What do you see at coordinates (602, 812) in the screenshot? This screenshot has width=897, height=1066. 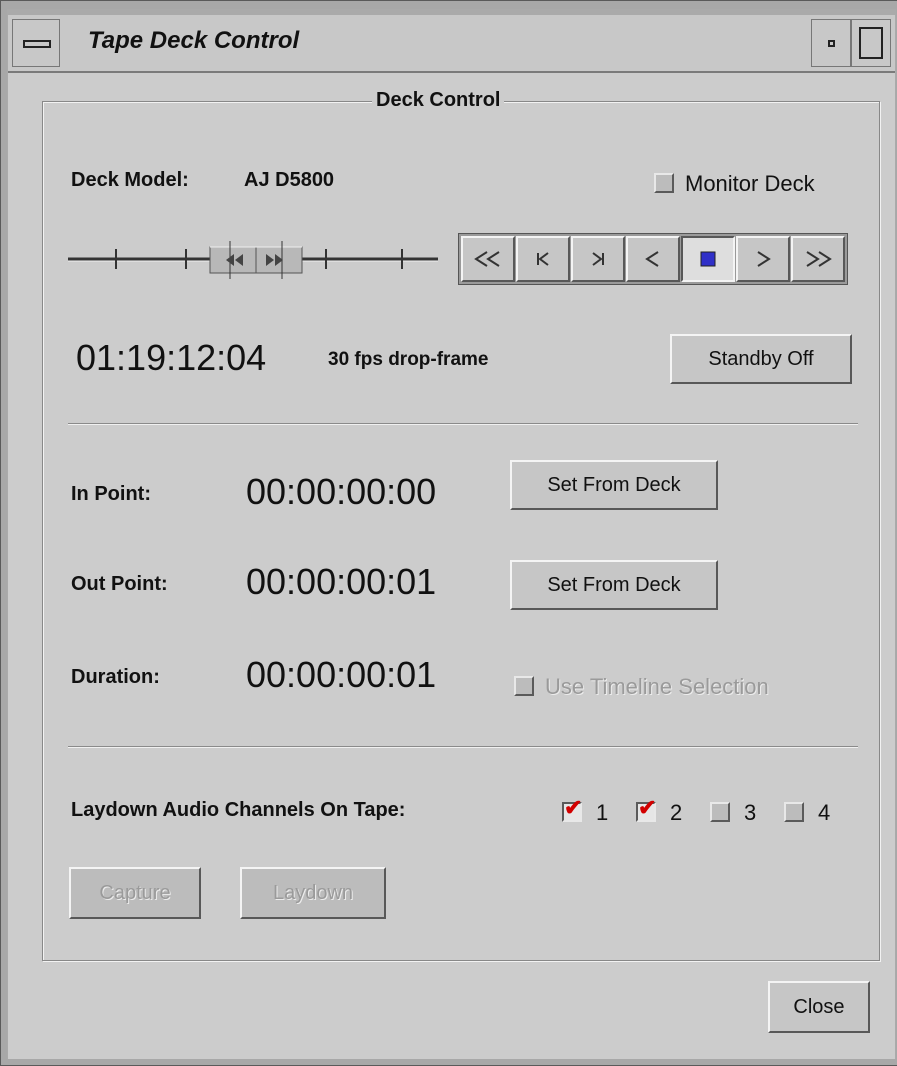 I see `audio-channel-1-label: 1` at bounding box center [602, 812].